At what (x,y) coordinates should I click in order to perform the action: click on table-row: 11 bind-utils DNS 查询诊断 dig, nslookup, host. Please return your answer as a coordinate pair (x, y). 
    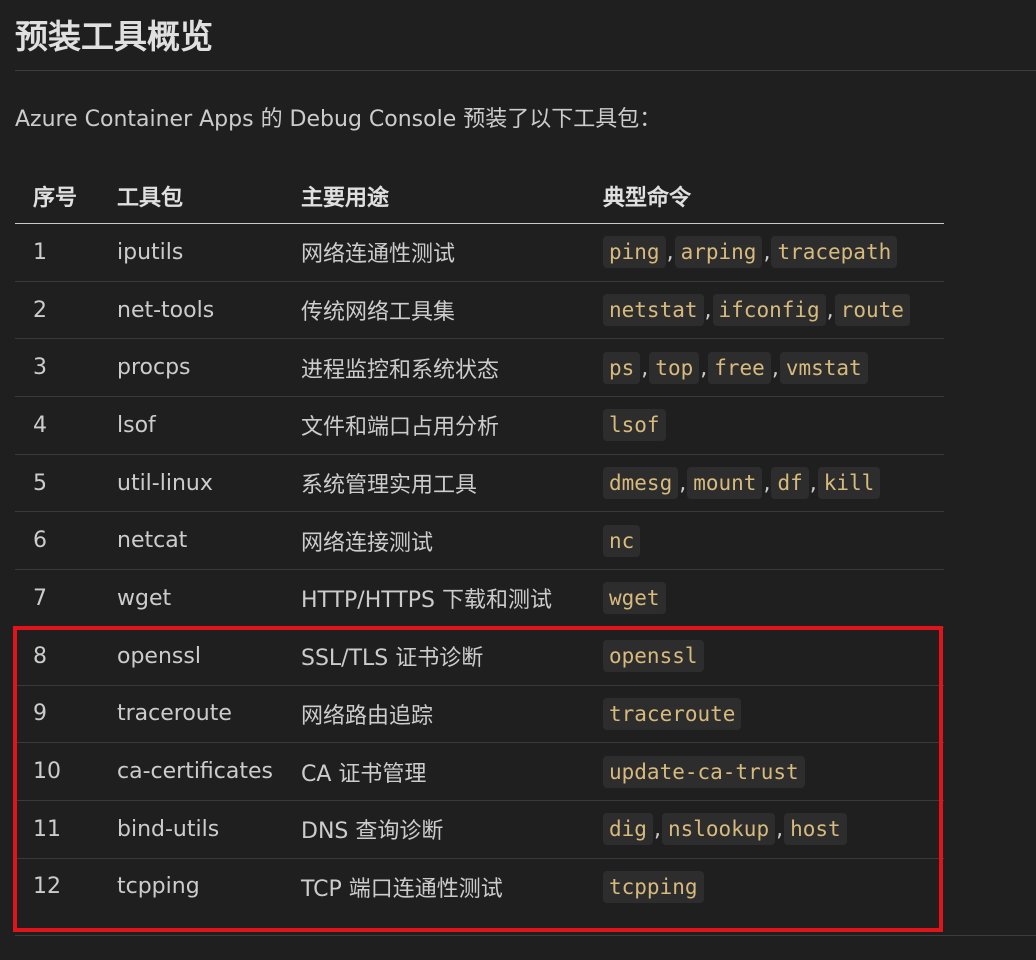
    Looking at the image, I should click on (479, 829).